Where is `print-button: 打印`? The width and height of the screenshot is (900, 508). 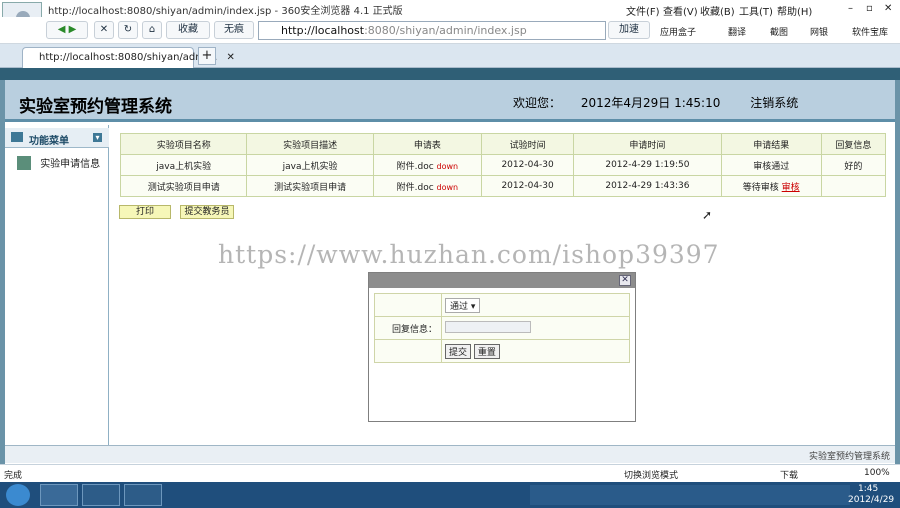
print-button: 打印 is located at coordinates (145, 212).